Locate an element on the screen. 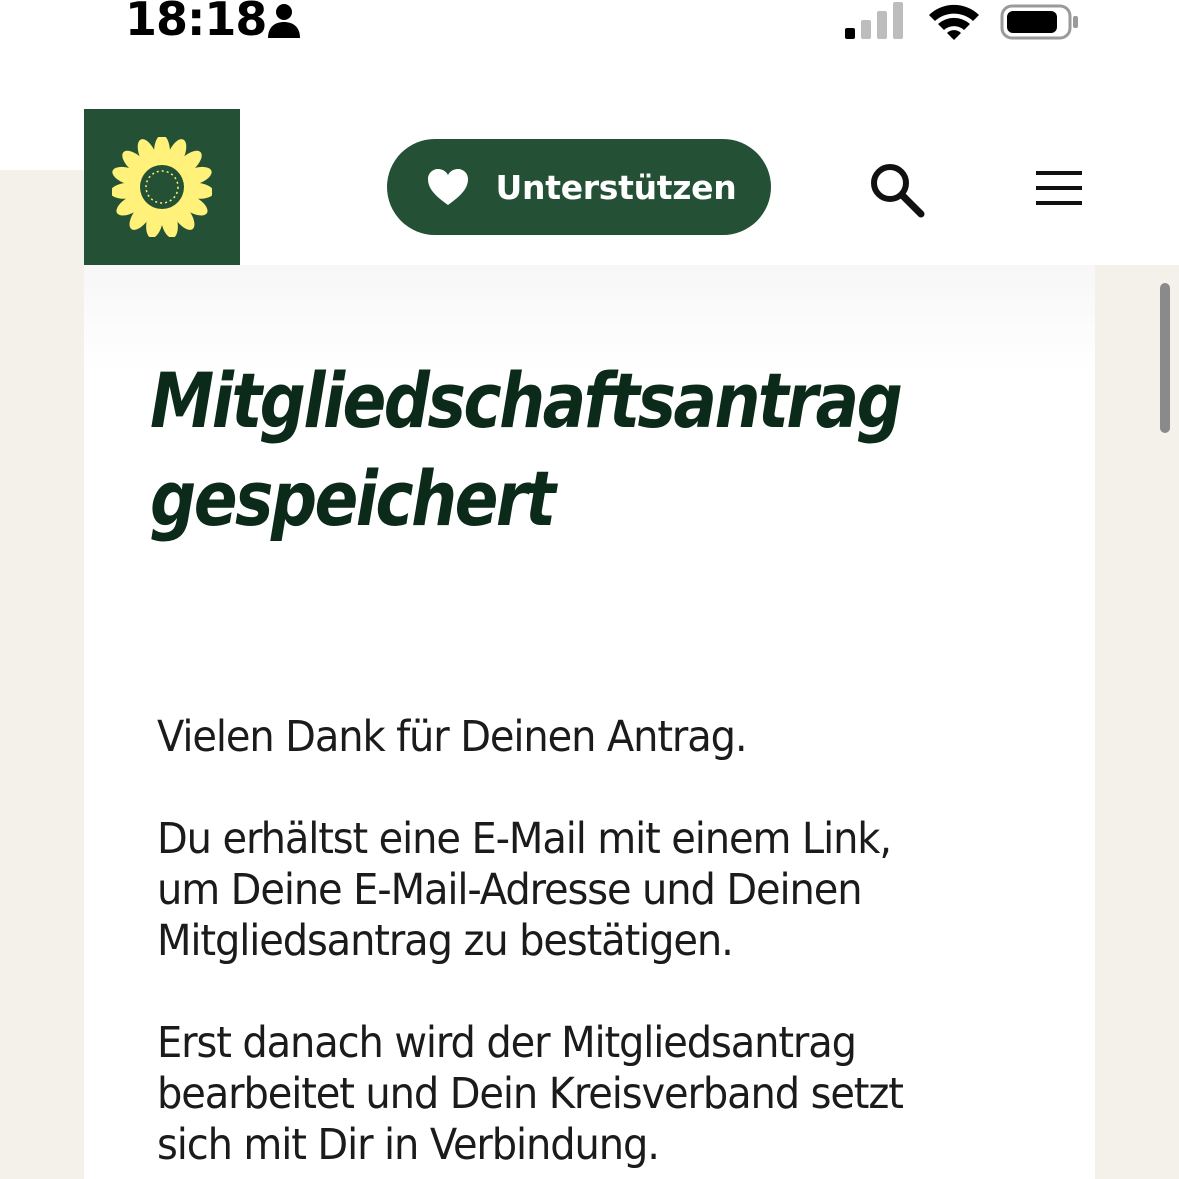 The width and height of the screenshot is (1179, 1179). page-title: Mitgliedschaftsantrag gespeichert is located at coordinates (526, 449).